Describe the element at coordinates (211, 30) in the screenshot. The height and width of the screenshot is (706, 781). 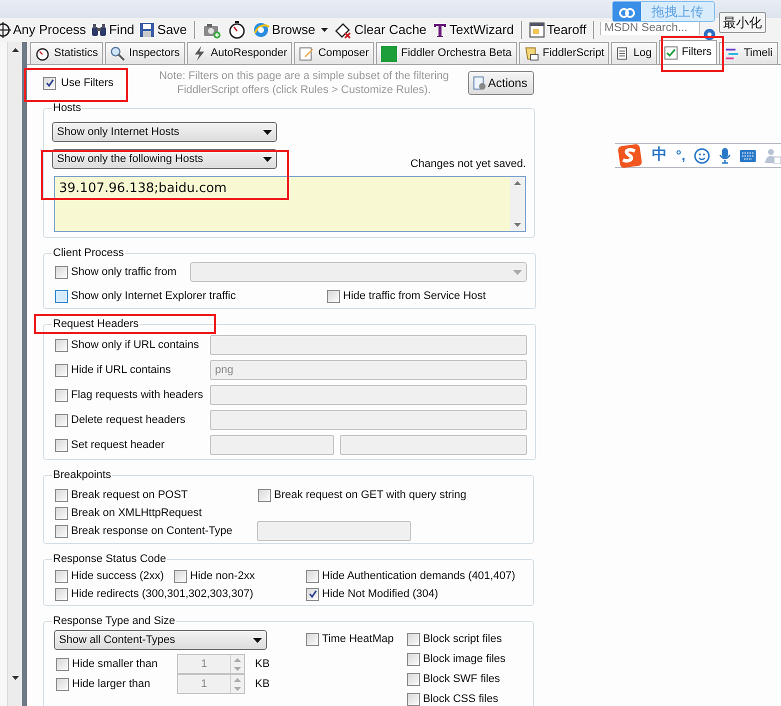
I see `camera-icon` at that location.